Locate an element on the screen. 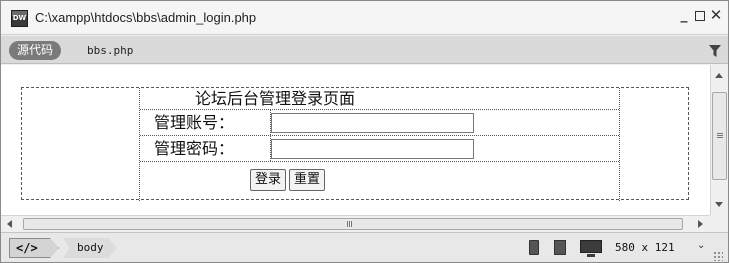  document-toolbar: 源代码 bbs.php is located at coordinates (364, 50).